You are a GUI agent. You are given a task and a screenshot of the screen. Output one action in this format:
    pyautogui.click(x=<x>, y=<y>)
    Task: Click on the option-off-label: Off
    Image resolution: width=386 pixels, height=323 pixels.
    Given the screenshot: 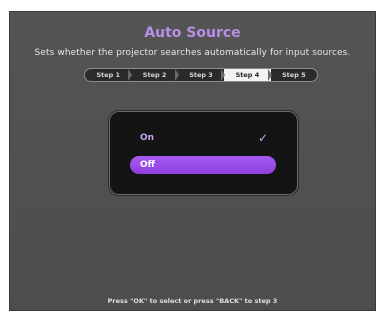 What is the action you would take?
    pyautogui.click(x=147, y=165)
    